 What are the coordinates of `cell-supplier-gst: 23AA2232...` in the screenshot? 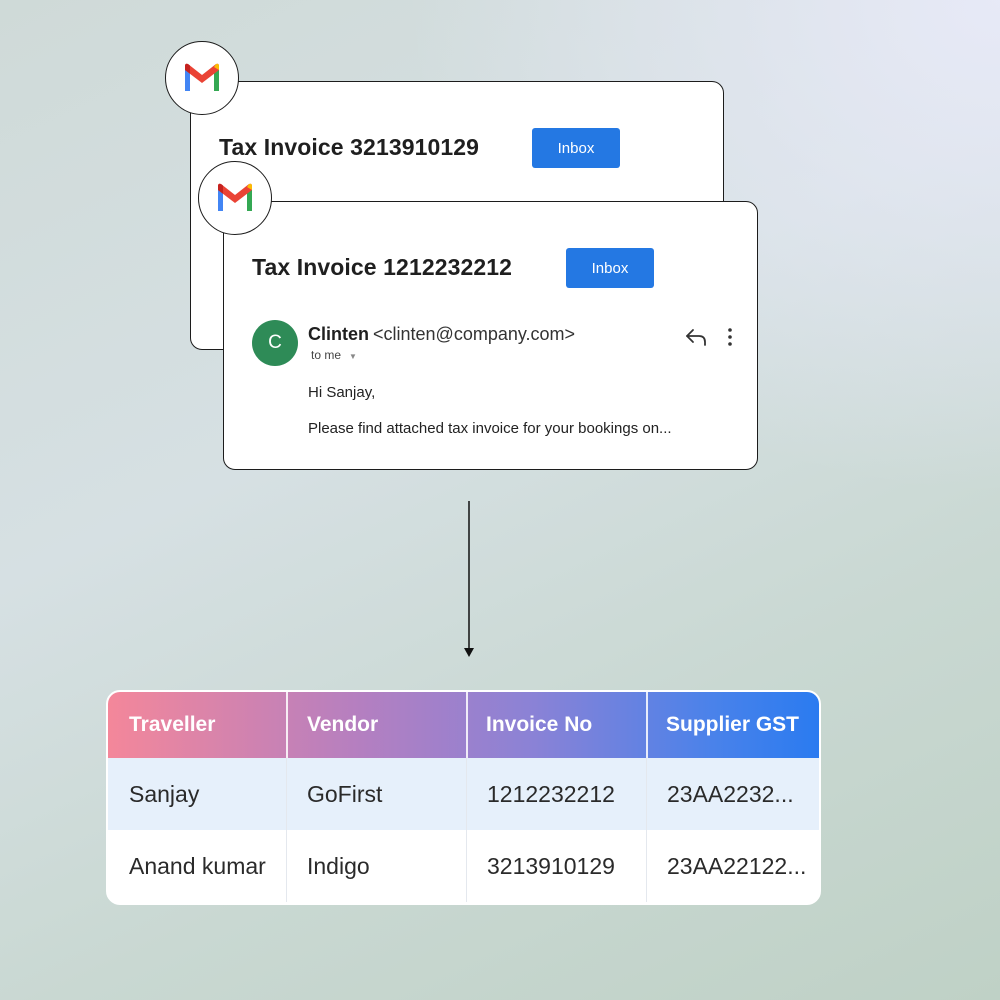 It's located at (730, 793).